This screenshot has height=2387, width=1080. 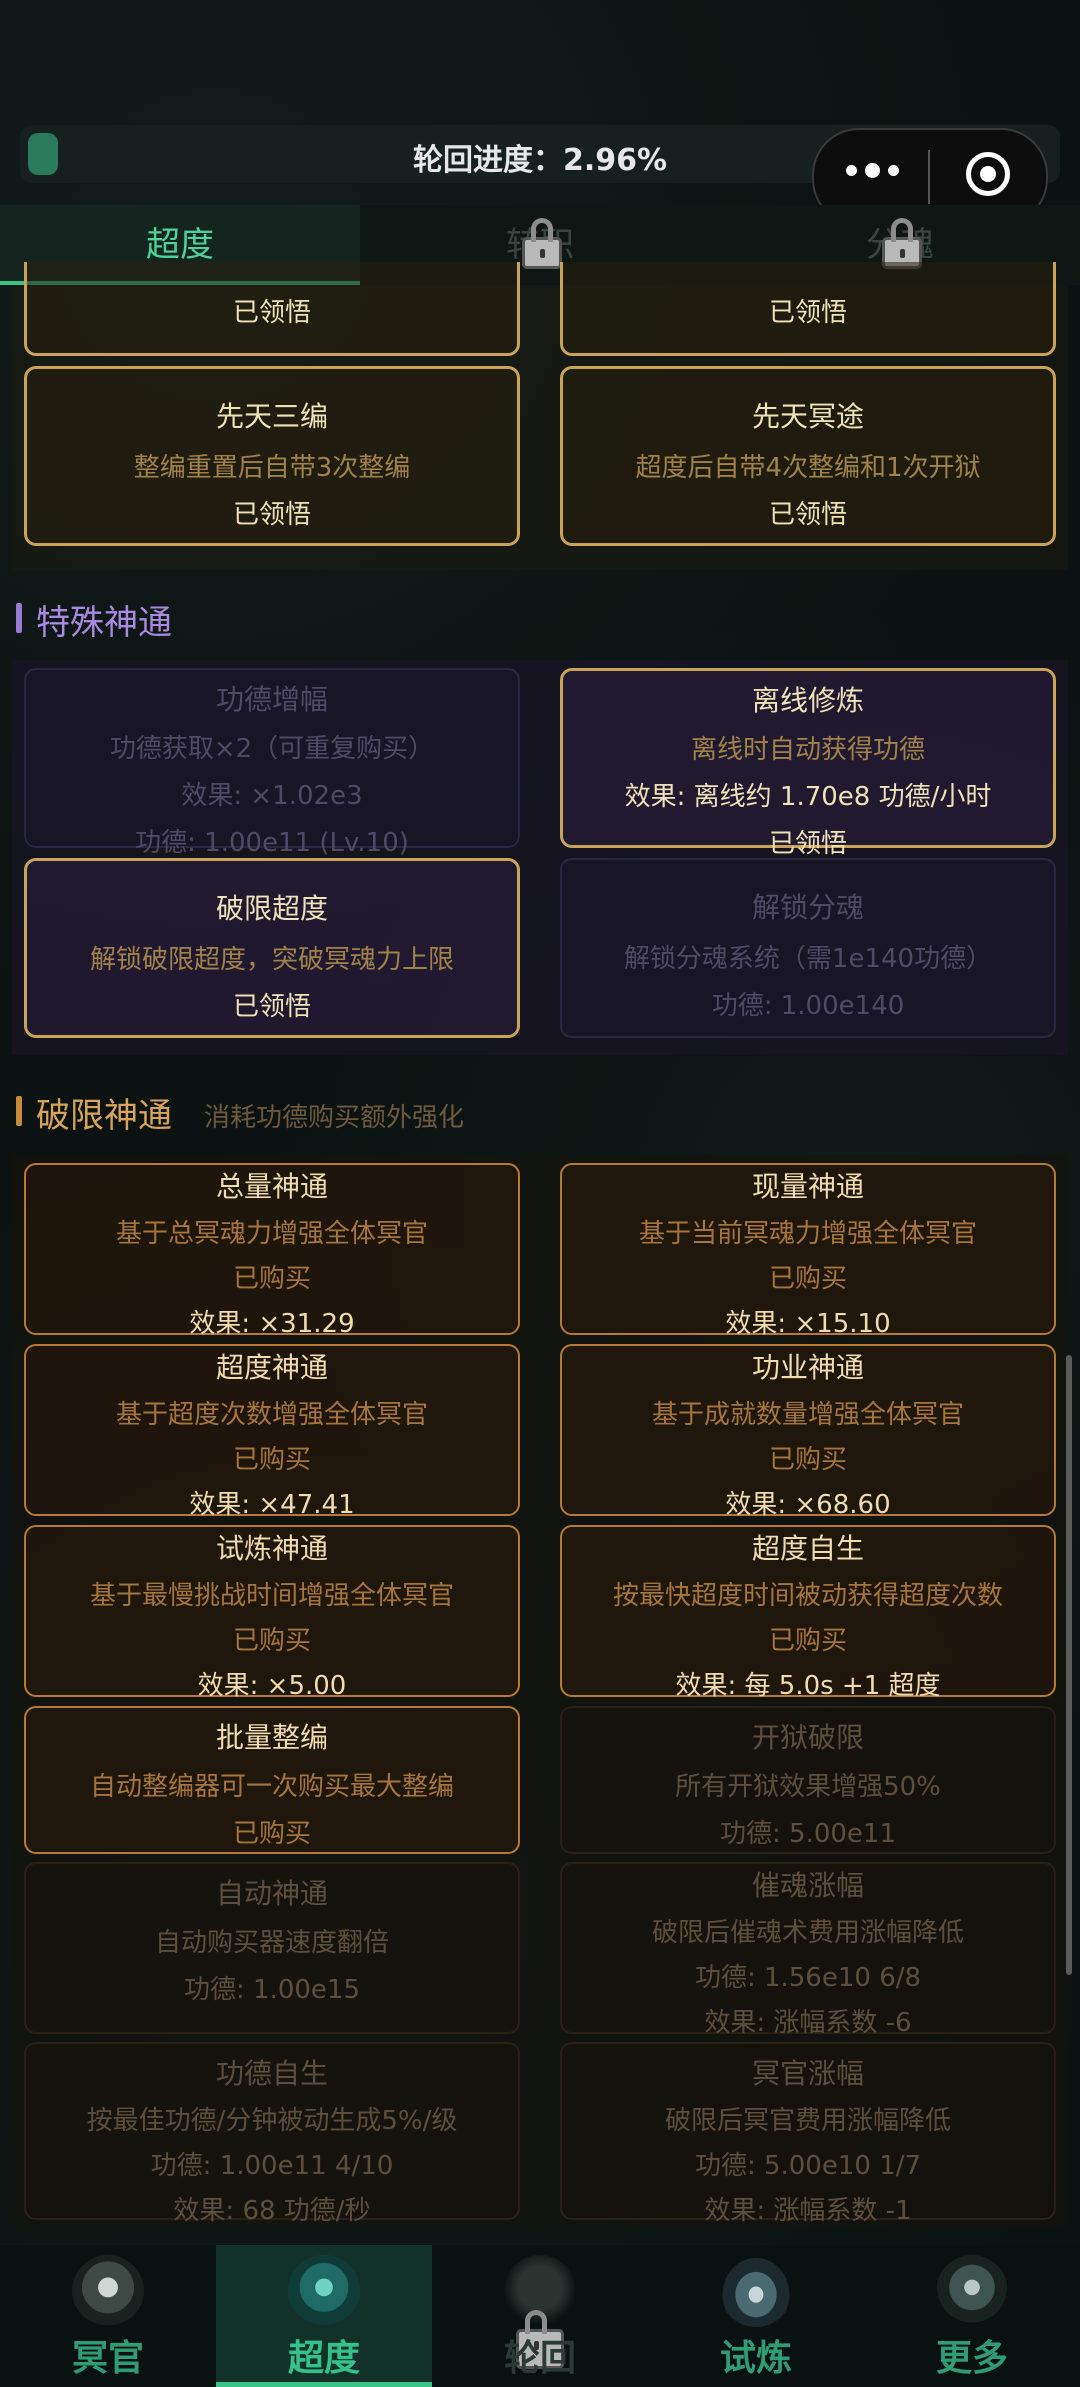 I want to click on more-options-icon, so click(x=872, y=170).